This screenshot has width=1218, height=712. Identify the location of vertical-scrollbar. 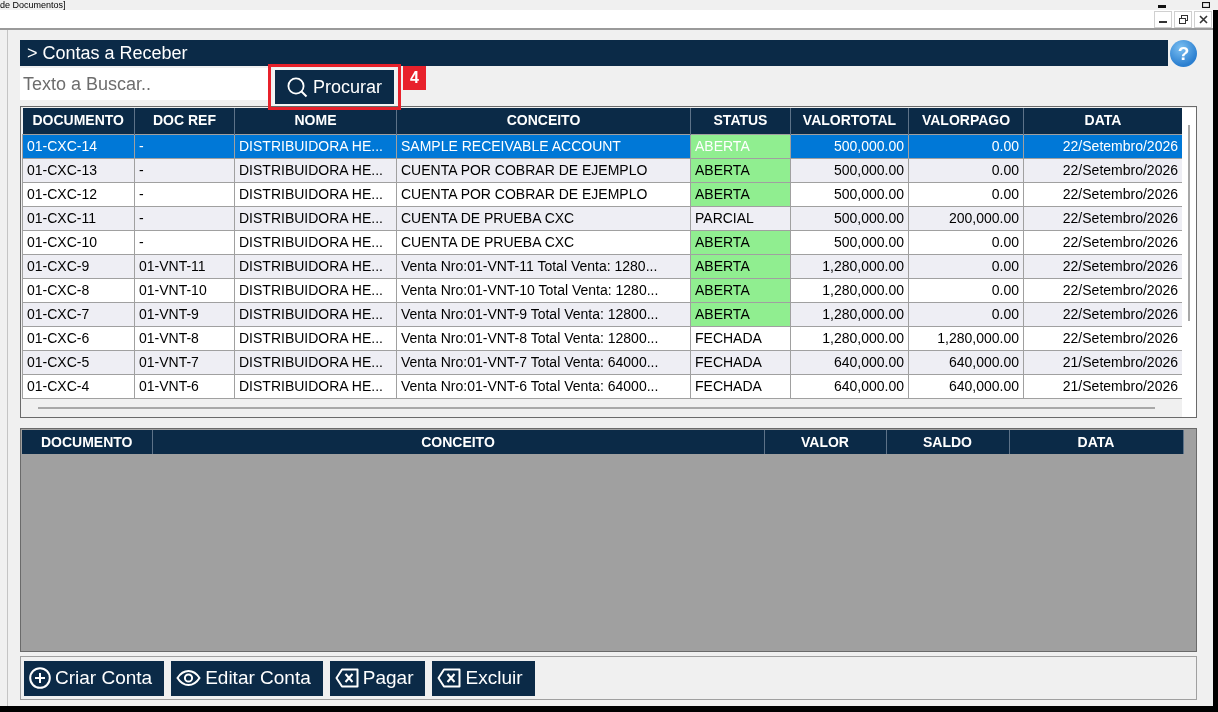
(1189, 223).